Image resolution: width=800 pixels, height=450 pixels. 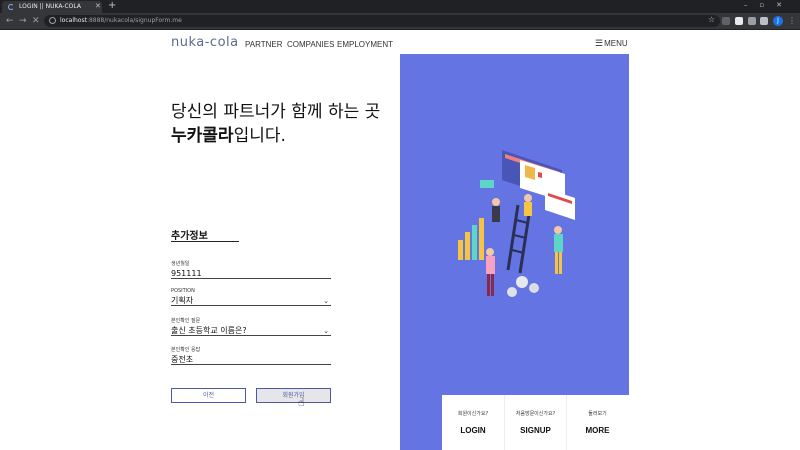 I want to click on site-info-icon, so click(x=52, y=20).